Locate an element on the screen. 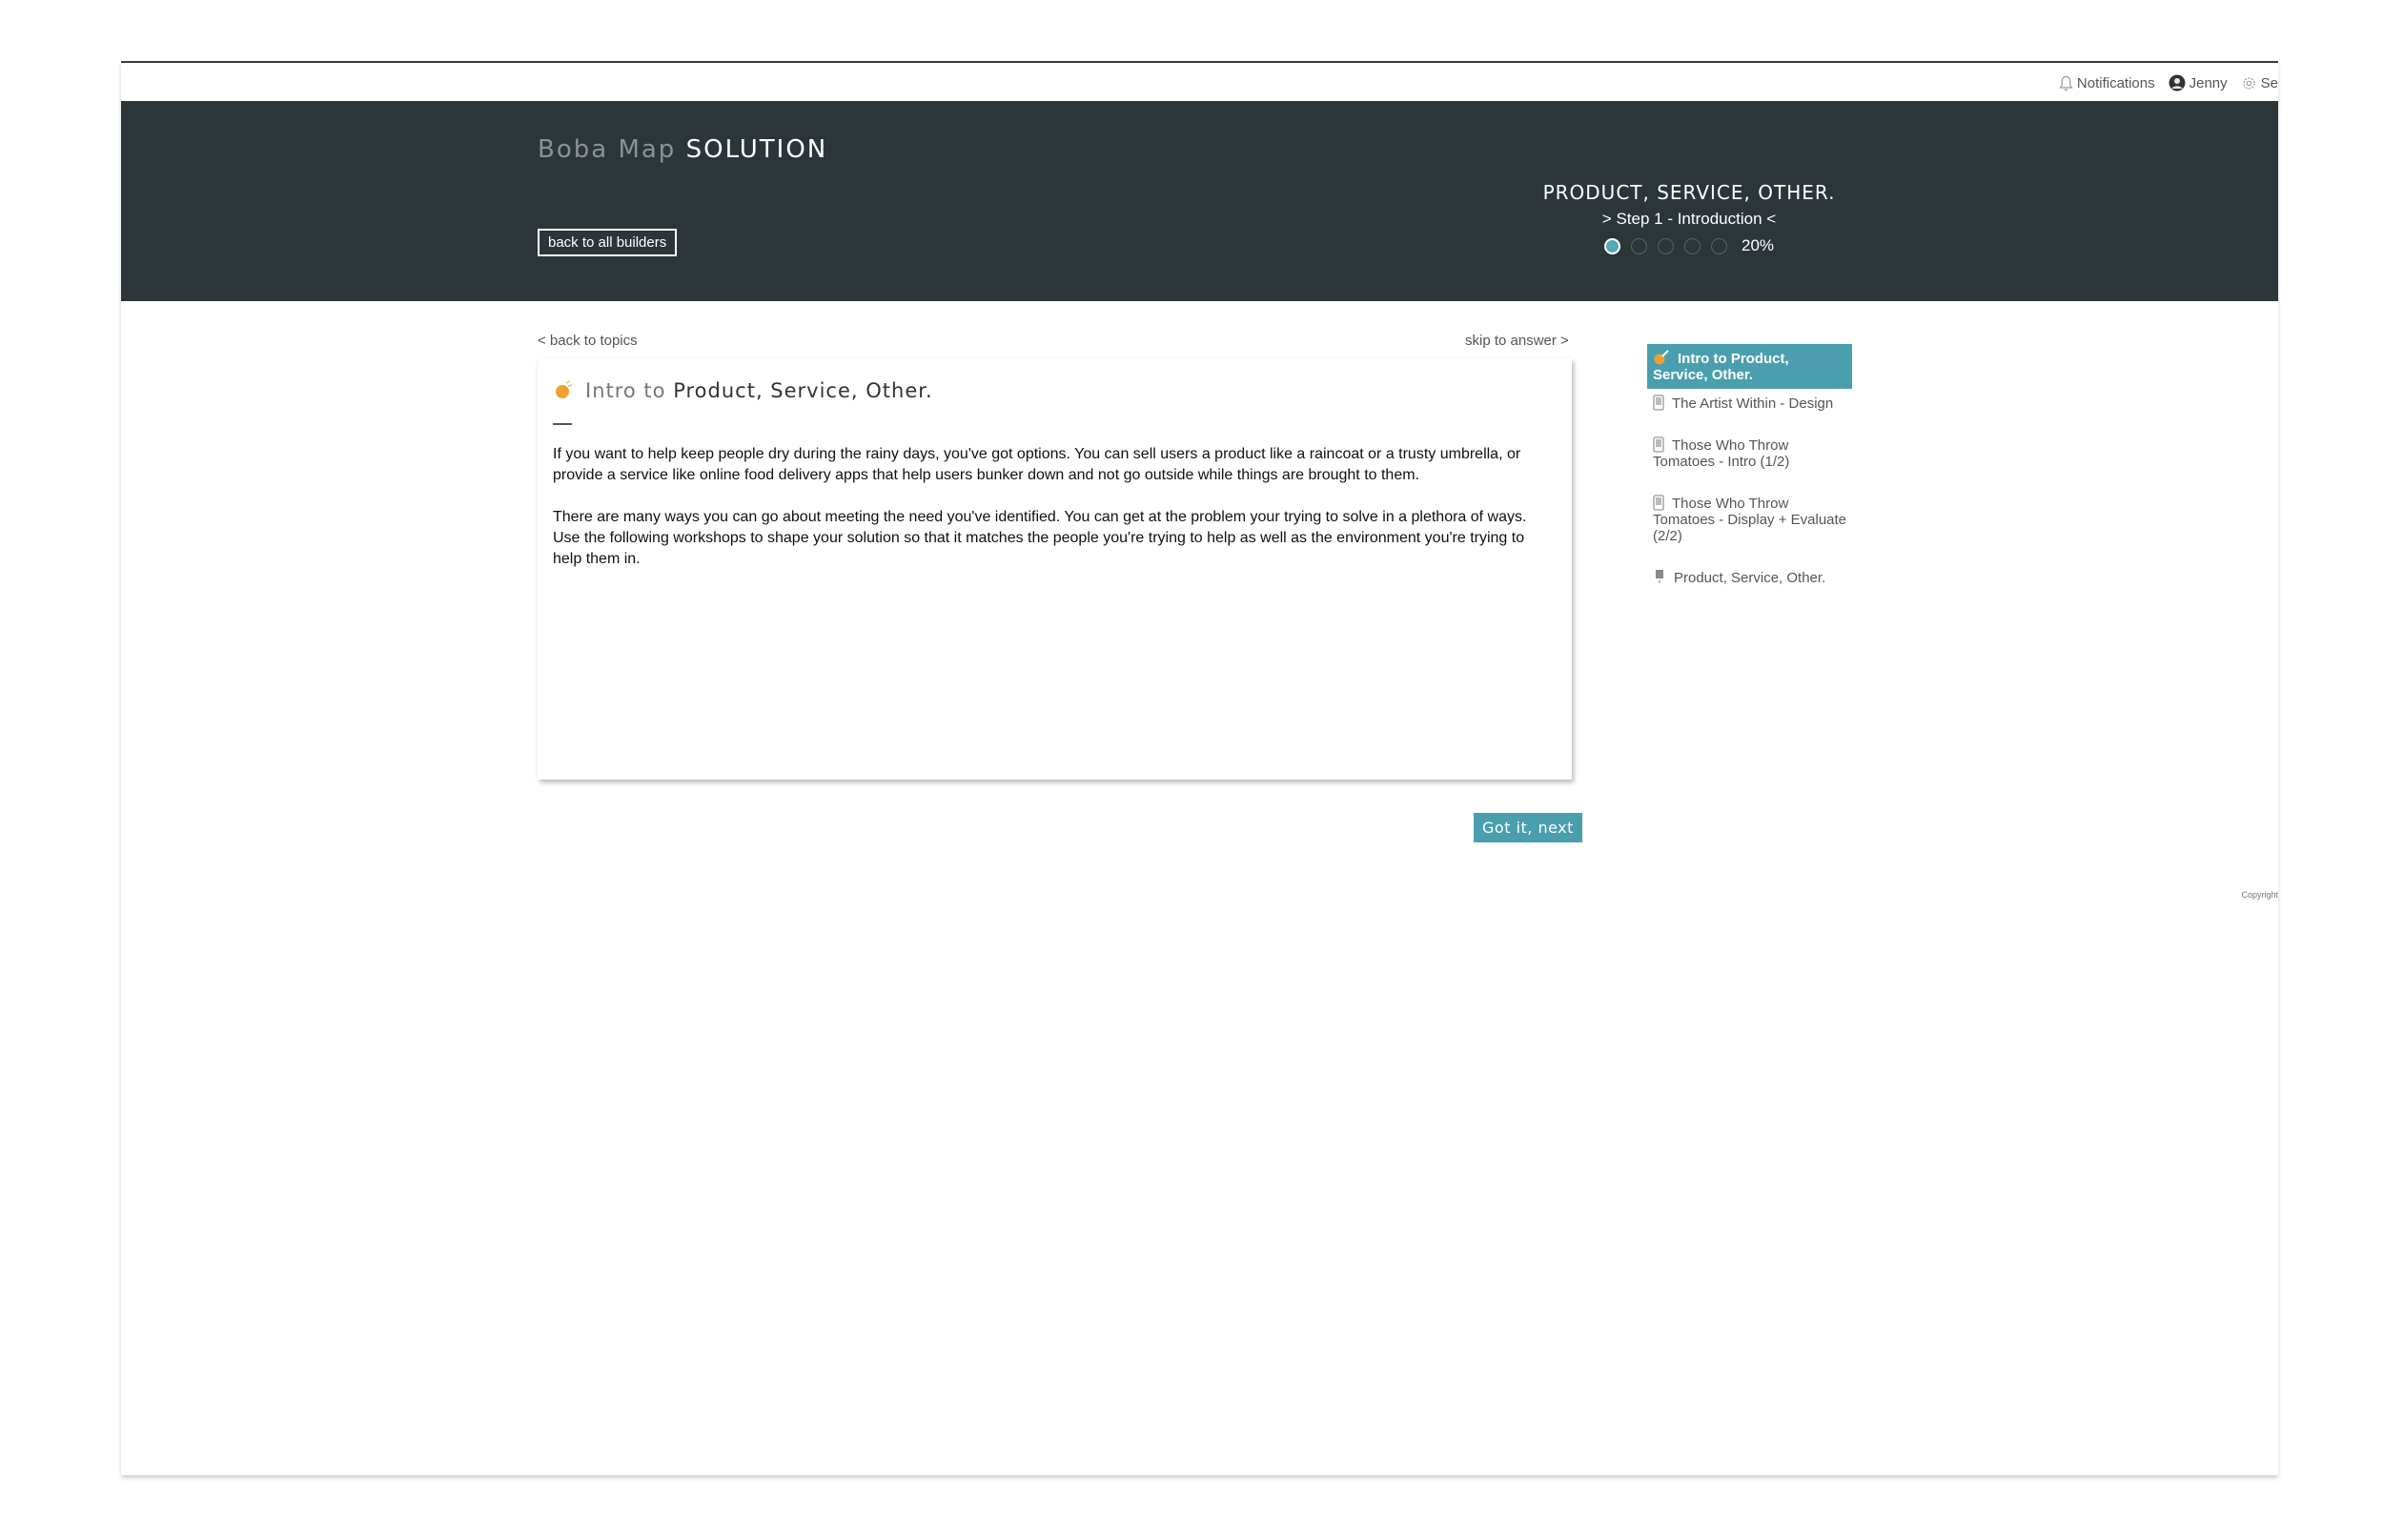  card-title-bold: Product, Service, Other. is located at coordinates (803, 390).